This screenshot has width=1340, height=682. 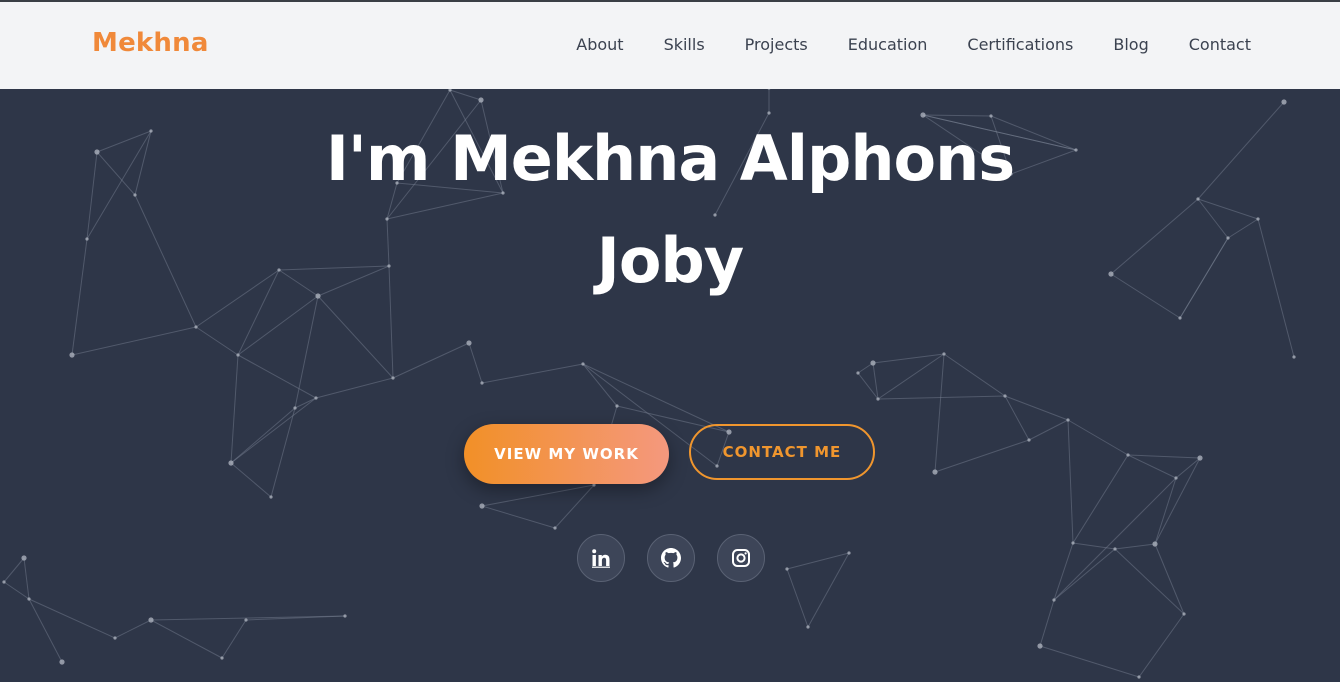 What do you see at coordinates (888, 44) in the screenshot?
I see `nav-link-education: Education` at bounding box center [888, 44].